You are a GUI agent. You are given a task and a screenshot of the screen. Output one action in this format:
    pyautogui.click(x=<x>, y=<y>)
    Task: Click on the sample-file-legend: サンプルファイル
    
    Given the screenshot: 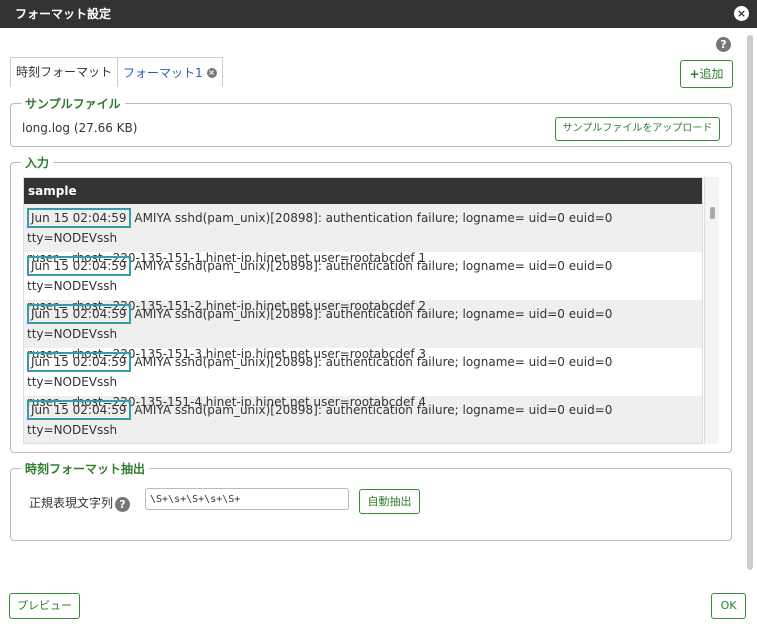 What is the action you would take?
    pyautogui.click(x=73, y=104)
    